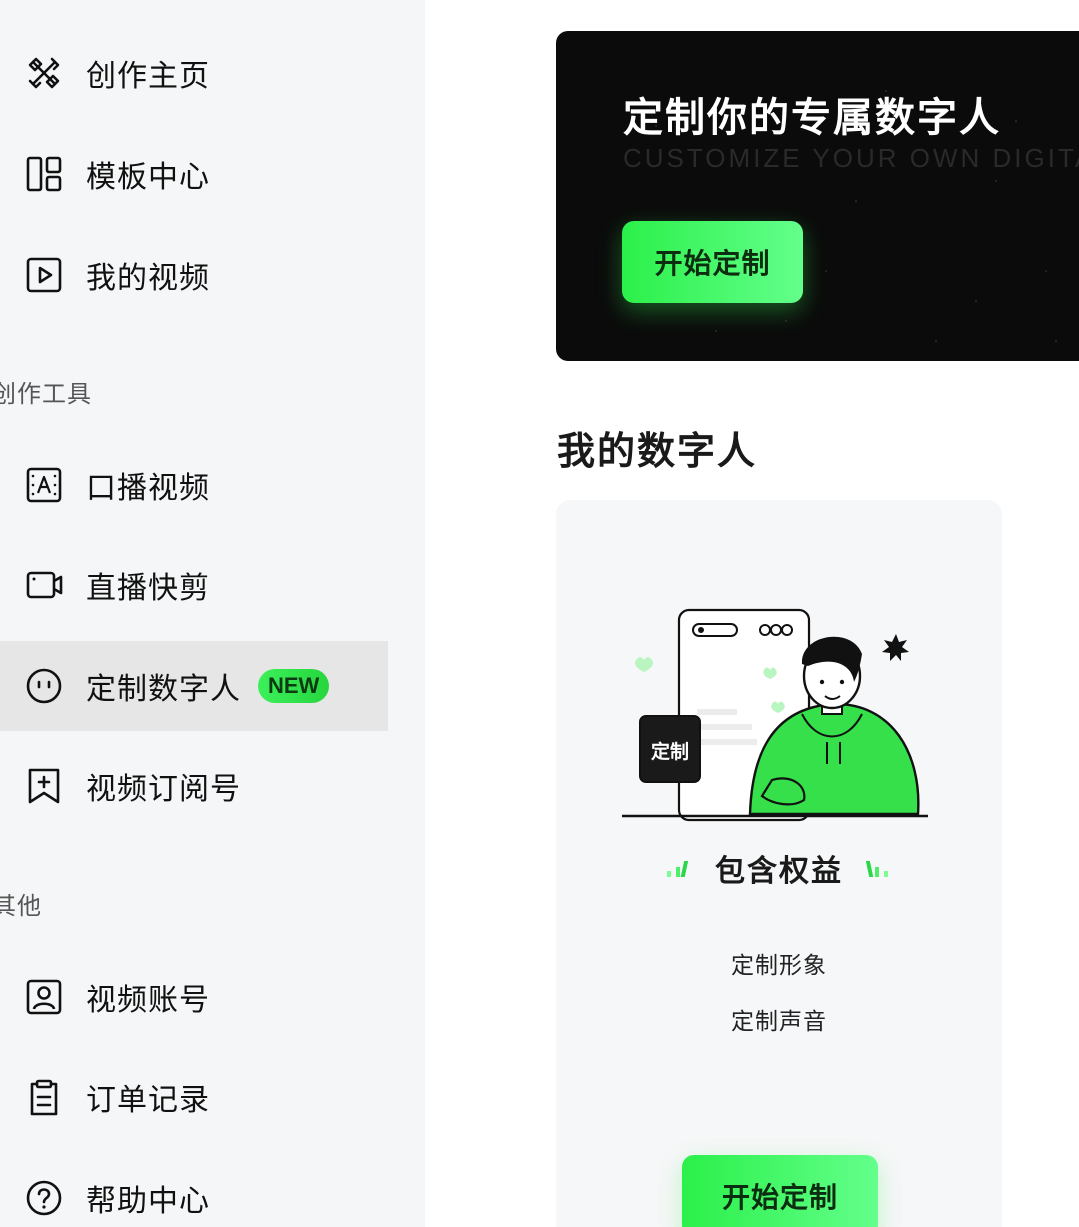  Describe the element at coordinates (44, 275) in the screenshot. I see `play-video-icon` at that location.